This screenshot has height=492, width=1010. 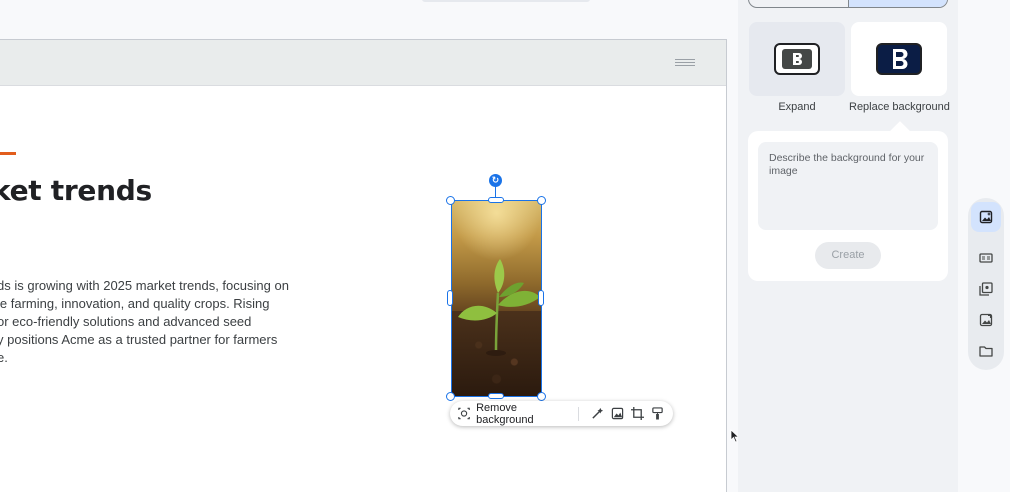 I want to click on image-floating-toolbar: Remove background, so click(x=561, y=413).